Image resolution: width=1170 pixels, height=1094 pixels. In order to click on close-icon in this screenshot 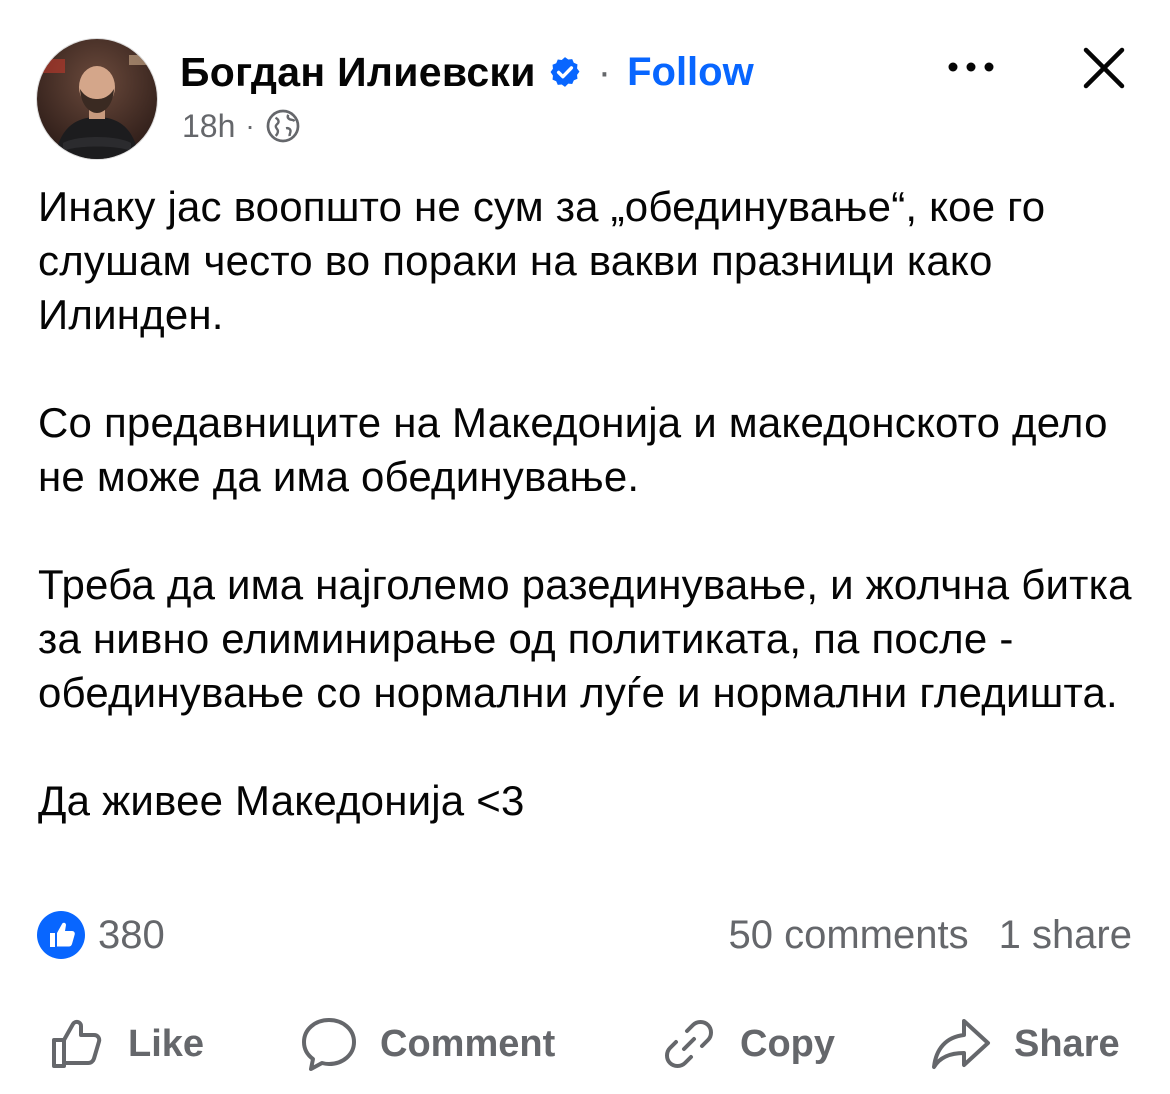, I will do `click(1104, 68)`.